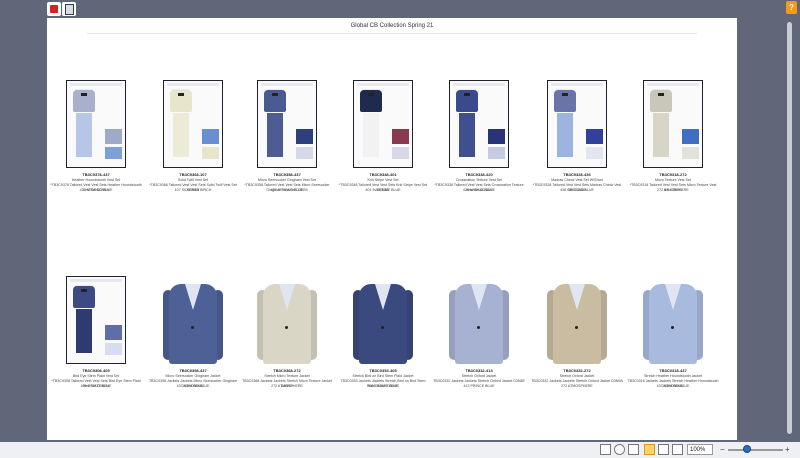 This screenshot has height=458, width=800. What do you see at coordinates (392, 33) in the screenshot?
I see `title-divider` at bounding box center [392, 33].